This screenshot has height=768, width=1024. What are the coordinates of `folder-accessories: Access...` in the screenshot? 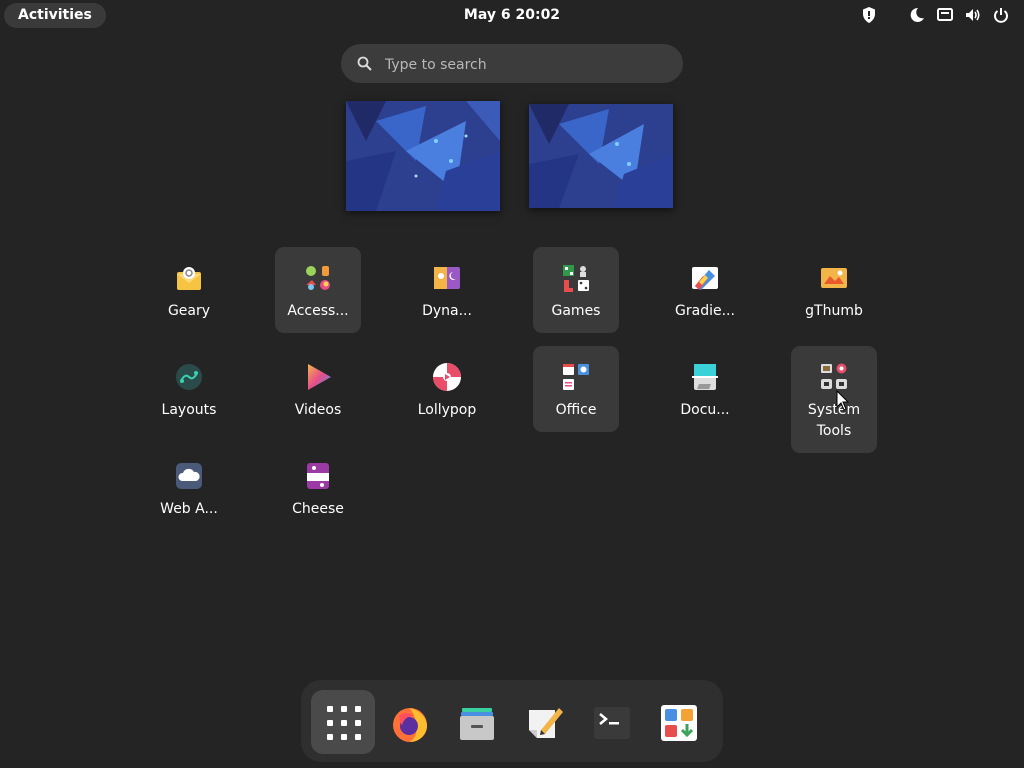 It's located at (318, 290).